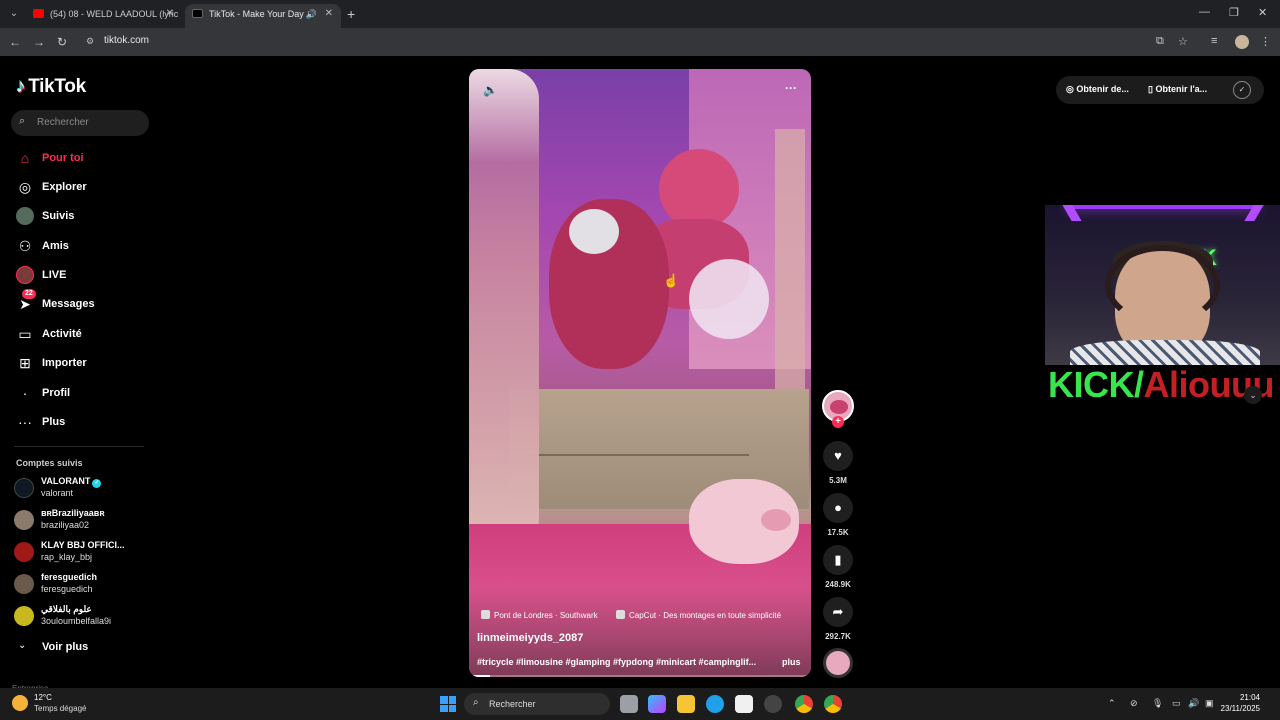  I want to click on site-info-icon: ⚙, so click(90, 41).